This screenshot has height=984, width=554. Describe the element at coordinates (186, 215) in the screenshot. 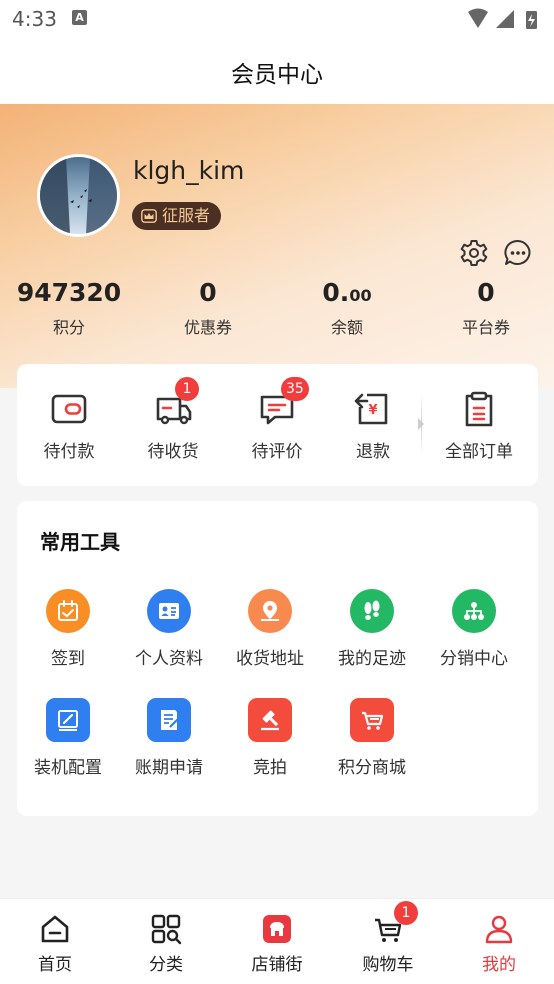

I see `level-badge-label: 征服者` at that location.